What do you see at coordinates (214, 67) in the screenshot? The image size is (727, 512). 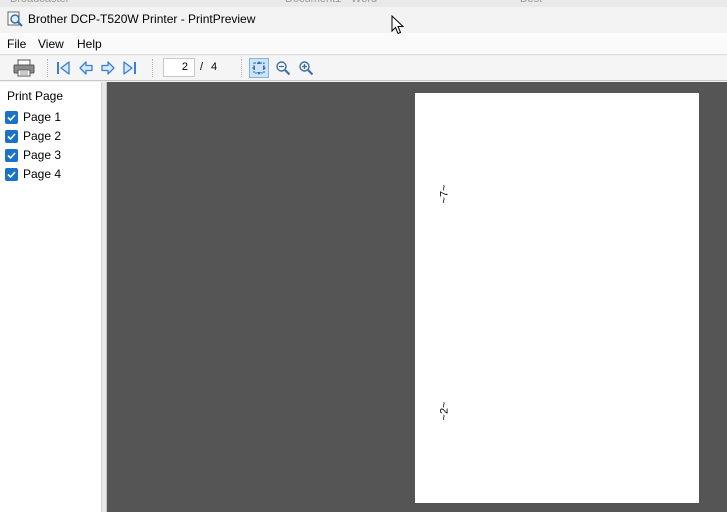 I see `total-pages: 4` at bounding box center [214, 67].